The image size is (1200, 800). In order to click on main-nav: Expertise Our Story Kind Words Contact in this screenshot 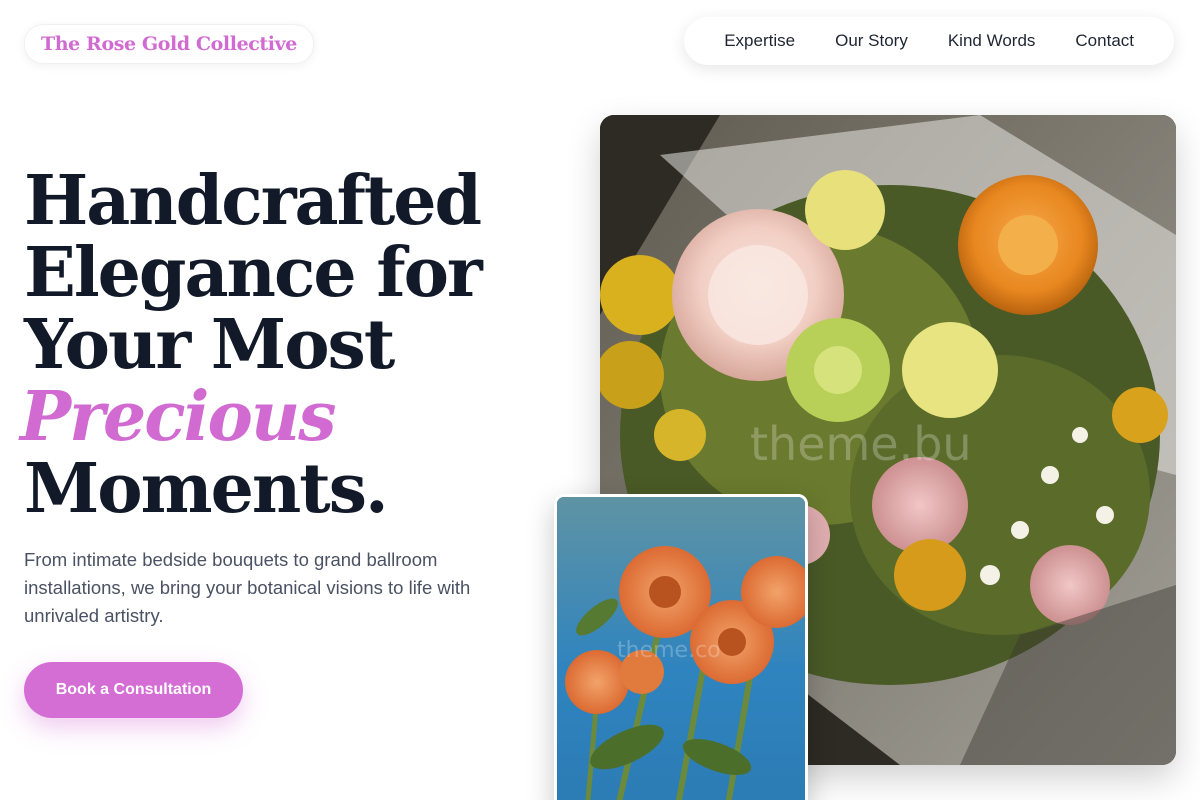, I will do `click(929, 41)`.